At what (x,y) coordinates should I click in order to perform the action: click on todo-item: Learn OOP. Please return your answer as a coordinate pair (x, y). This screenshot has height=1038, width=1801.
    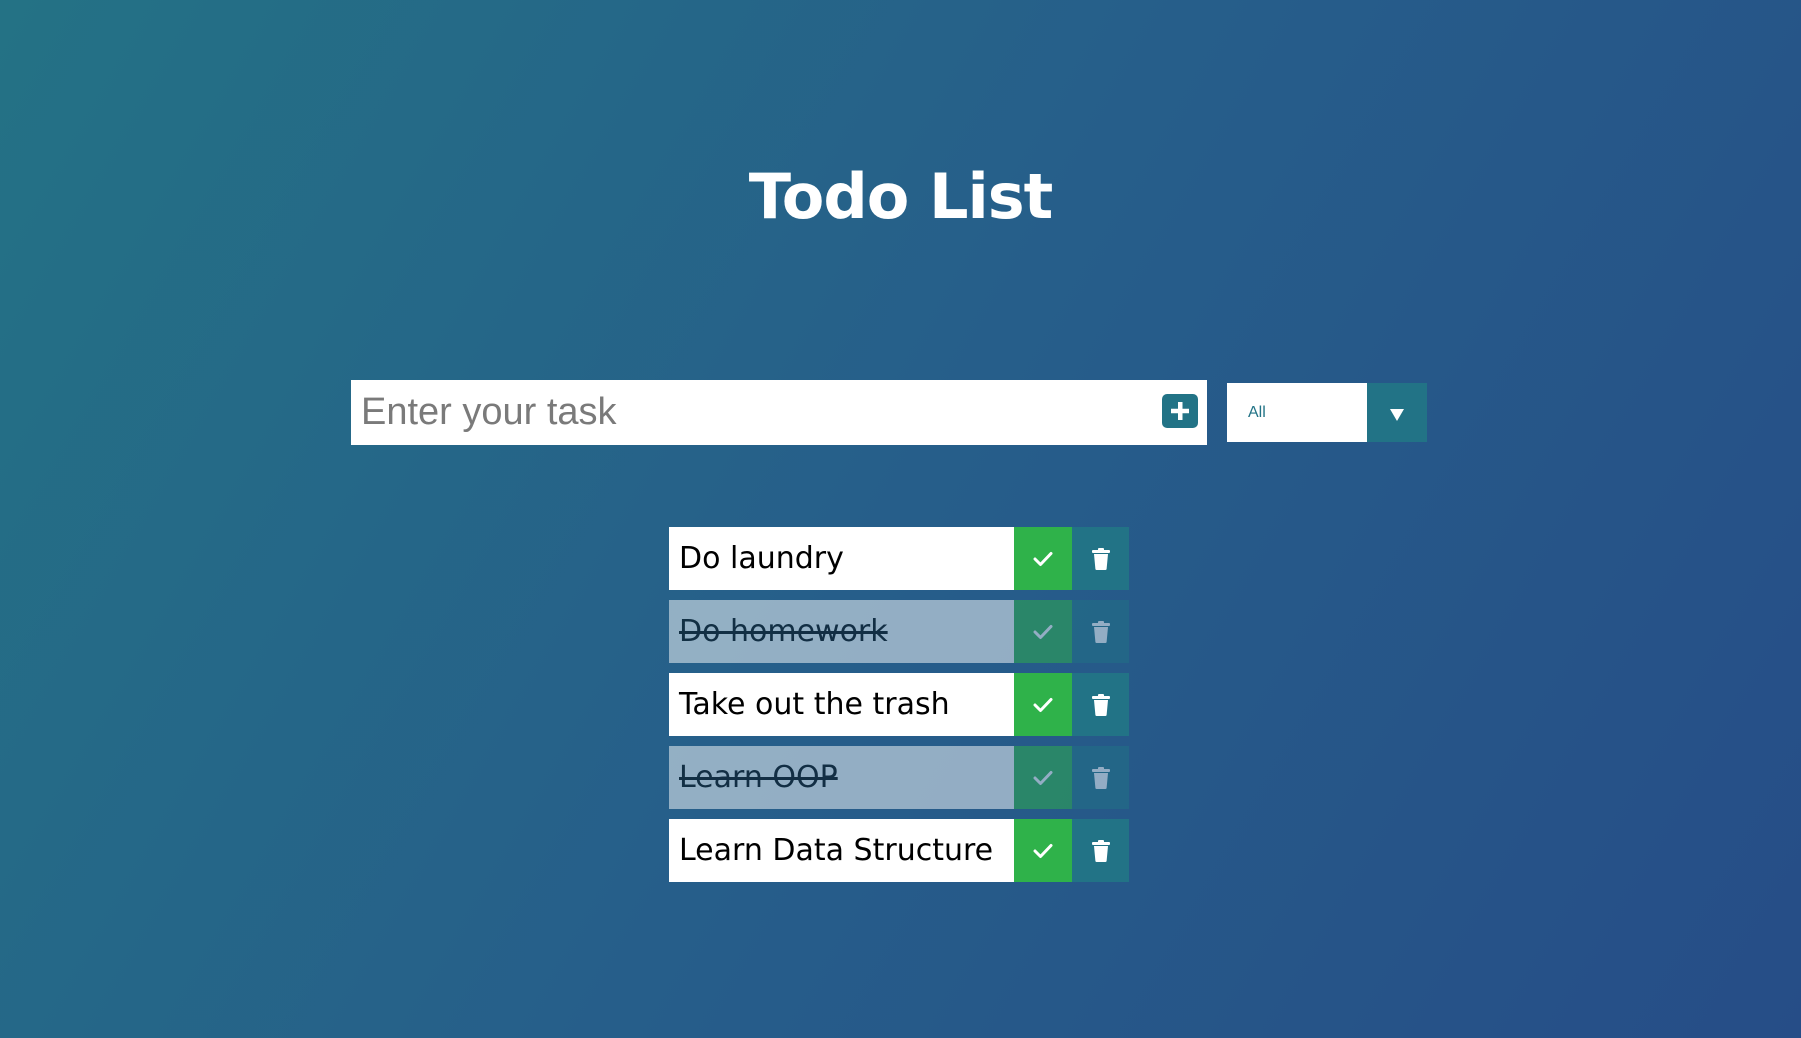
    Looking at the image, I should click on (899, 777).